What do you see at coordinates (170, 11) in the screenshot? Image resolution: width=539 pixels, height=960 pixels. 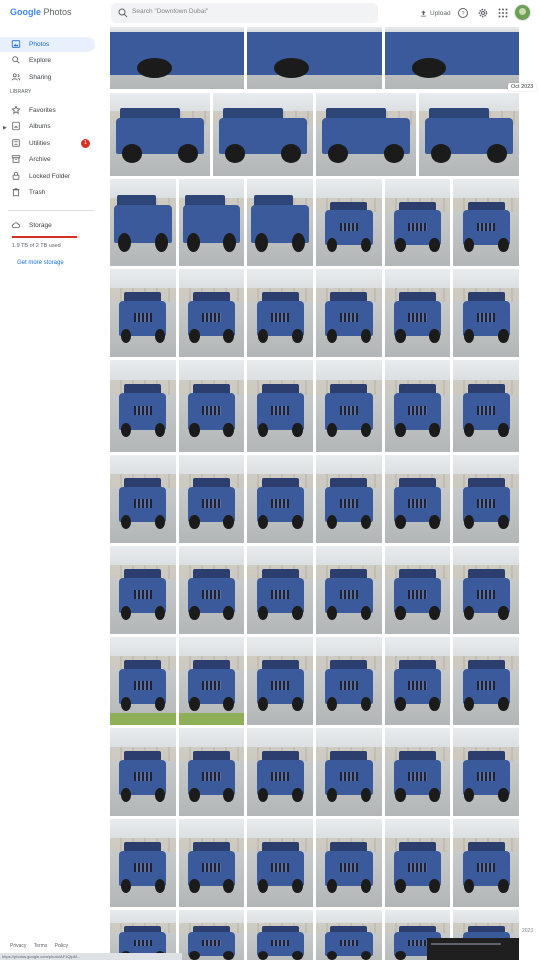 I see `search-placeholder: Search "Downtown Dubai"` at bounding box center [170, 11].